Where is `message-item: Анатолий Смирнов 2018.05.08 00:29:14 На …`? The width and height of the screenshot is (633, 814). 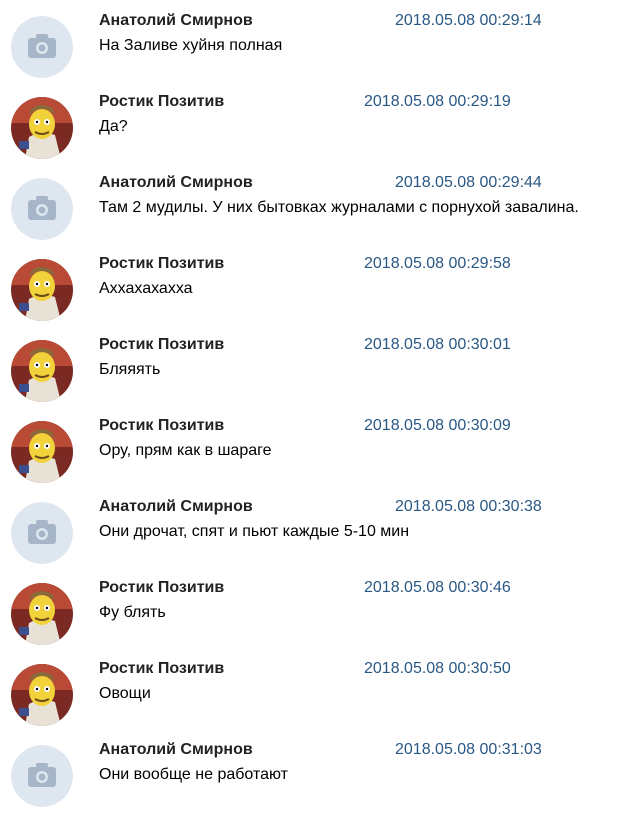 message-item: Анатолий Смирнов 2018.05.08 00:29:14 На … is located at coordinates (316, 40).